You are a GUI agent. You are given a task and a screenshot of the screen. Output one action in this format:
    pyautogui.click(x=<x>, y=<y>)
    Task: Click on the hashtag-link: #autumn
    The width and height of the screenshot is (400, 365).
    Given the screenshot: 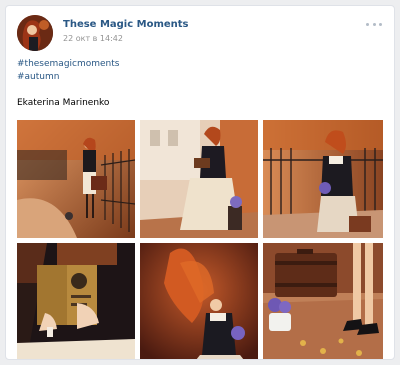 What is the action you would take?
    pyautogui.click(x=68, y=77)
    